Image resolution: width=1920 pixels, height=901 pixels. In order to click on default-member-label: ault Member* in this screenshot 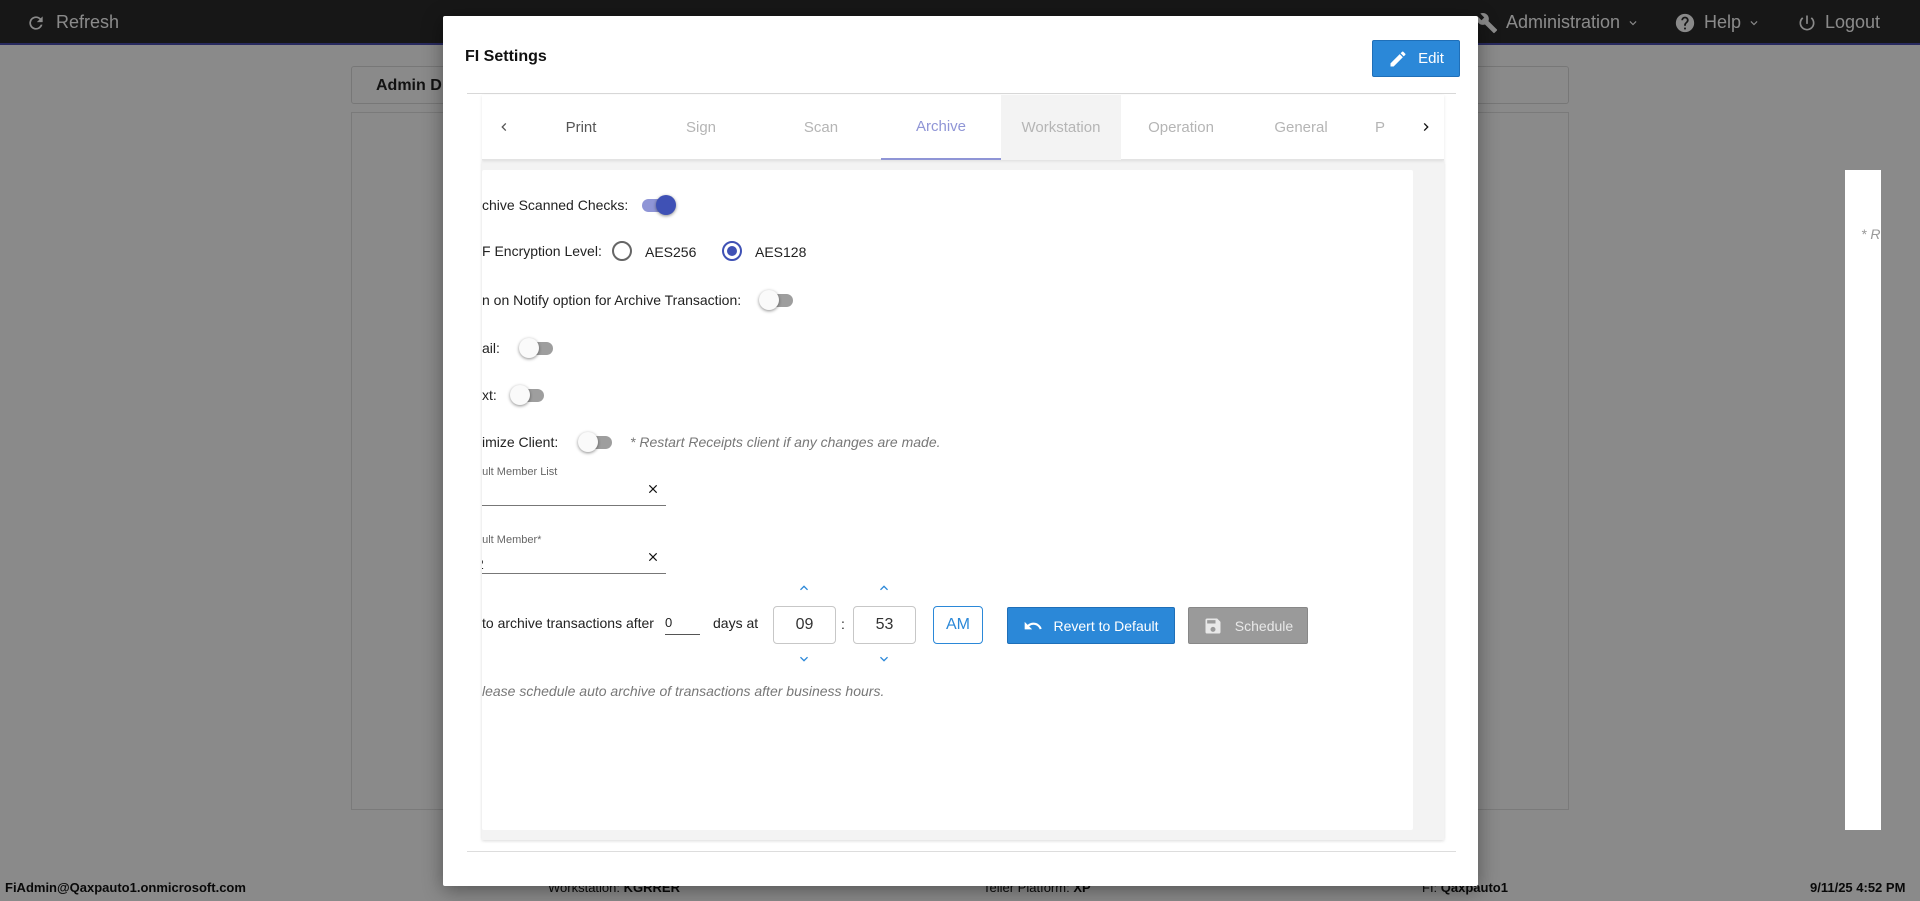, I will do `click(512, 540)`.